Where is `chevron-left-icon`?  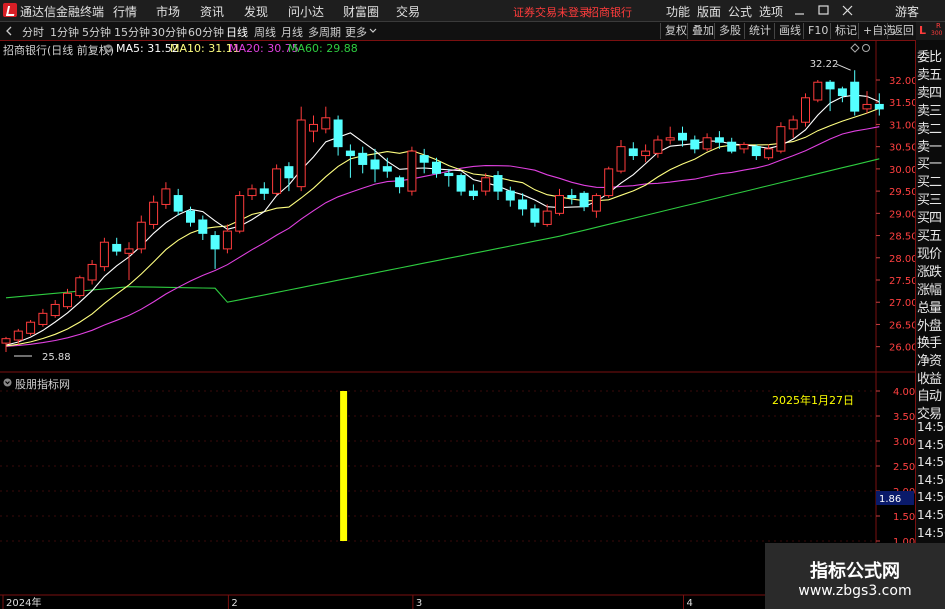 chevron-left-icon is located at coordinates (9, 31).